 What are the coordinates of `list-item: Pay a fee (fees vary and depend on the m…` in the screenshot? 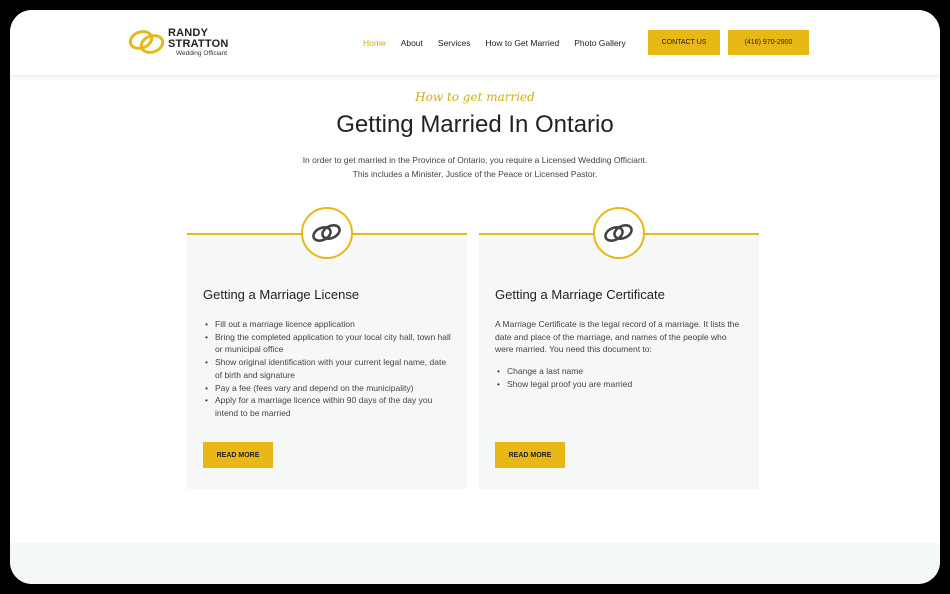 It's located at (328, 388).